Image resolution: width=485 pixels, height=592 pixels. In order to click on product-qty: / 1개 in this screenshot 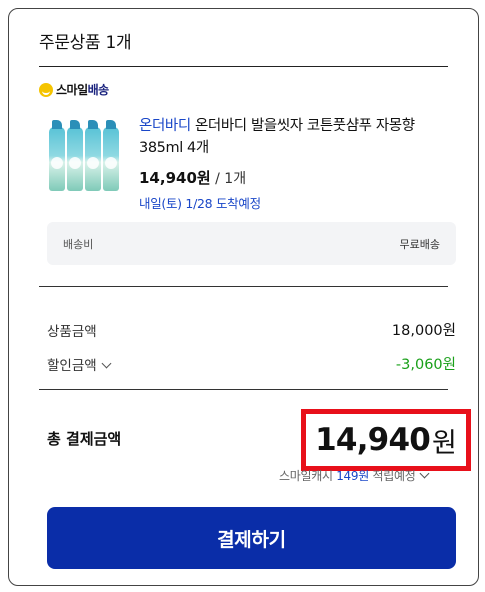, I will do `click(228, 179)`.